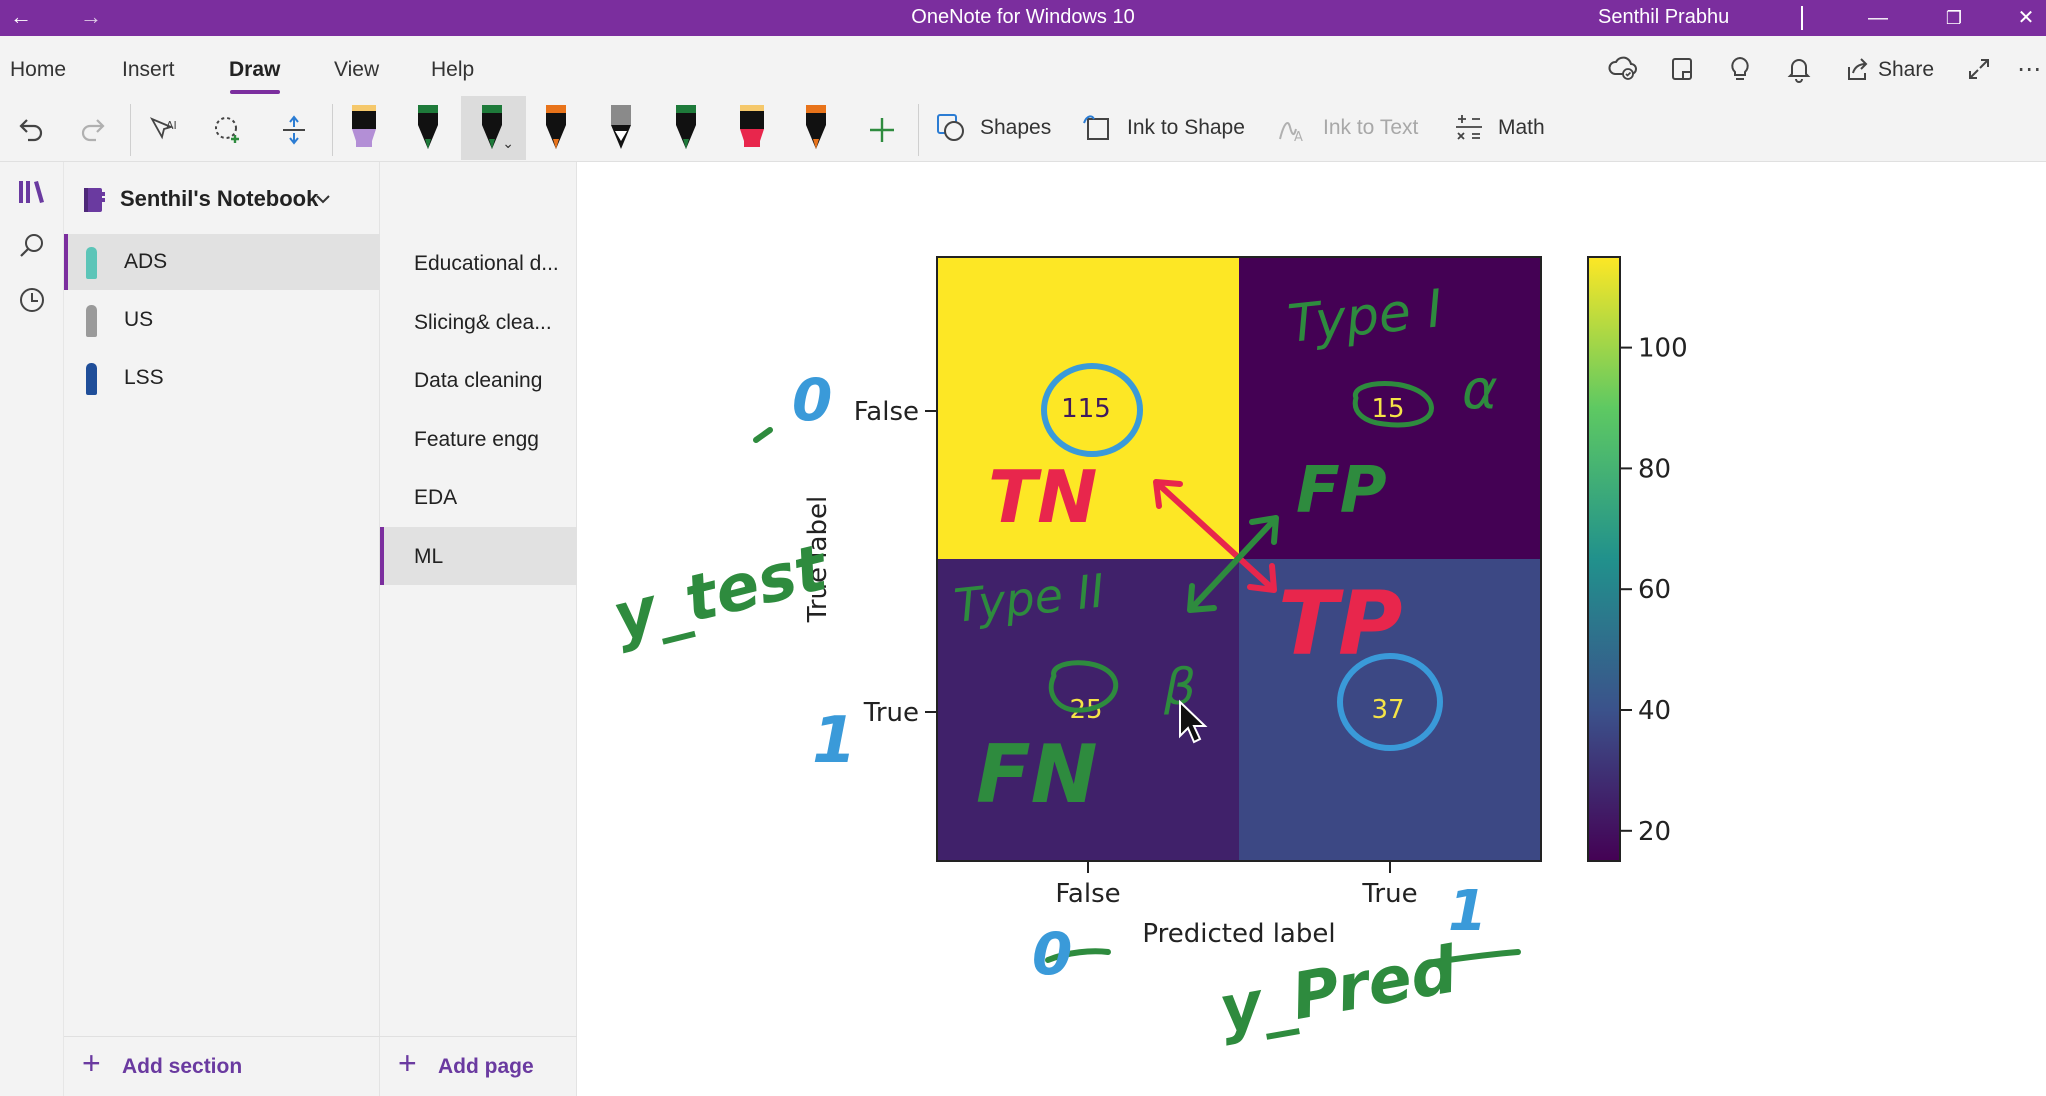 This screenshot has width=2046, height=1096. What do you see at coordinates (255, 92) in the screenshot?
I see `active-tab-indicator` at bounding box center [255, 92].